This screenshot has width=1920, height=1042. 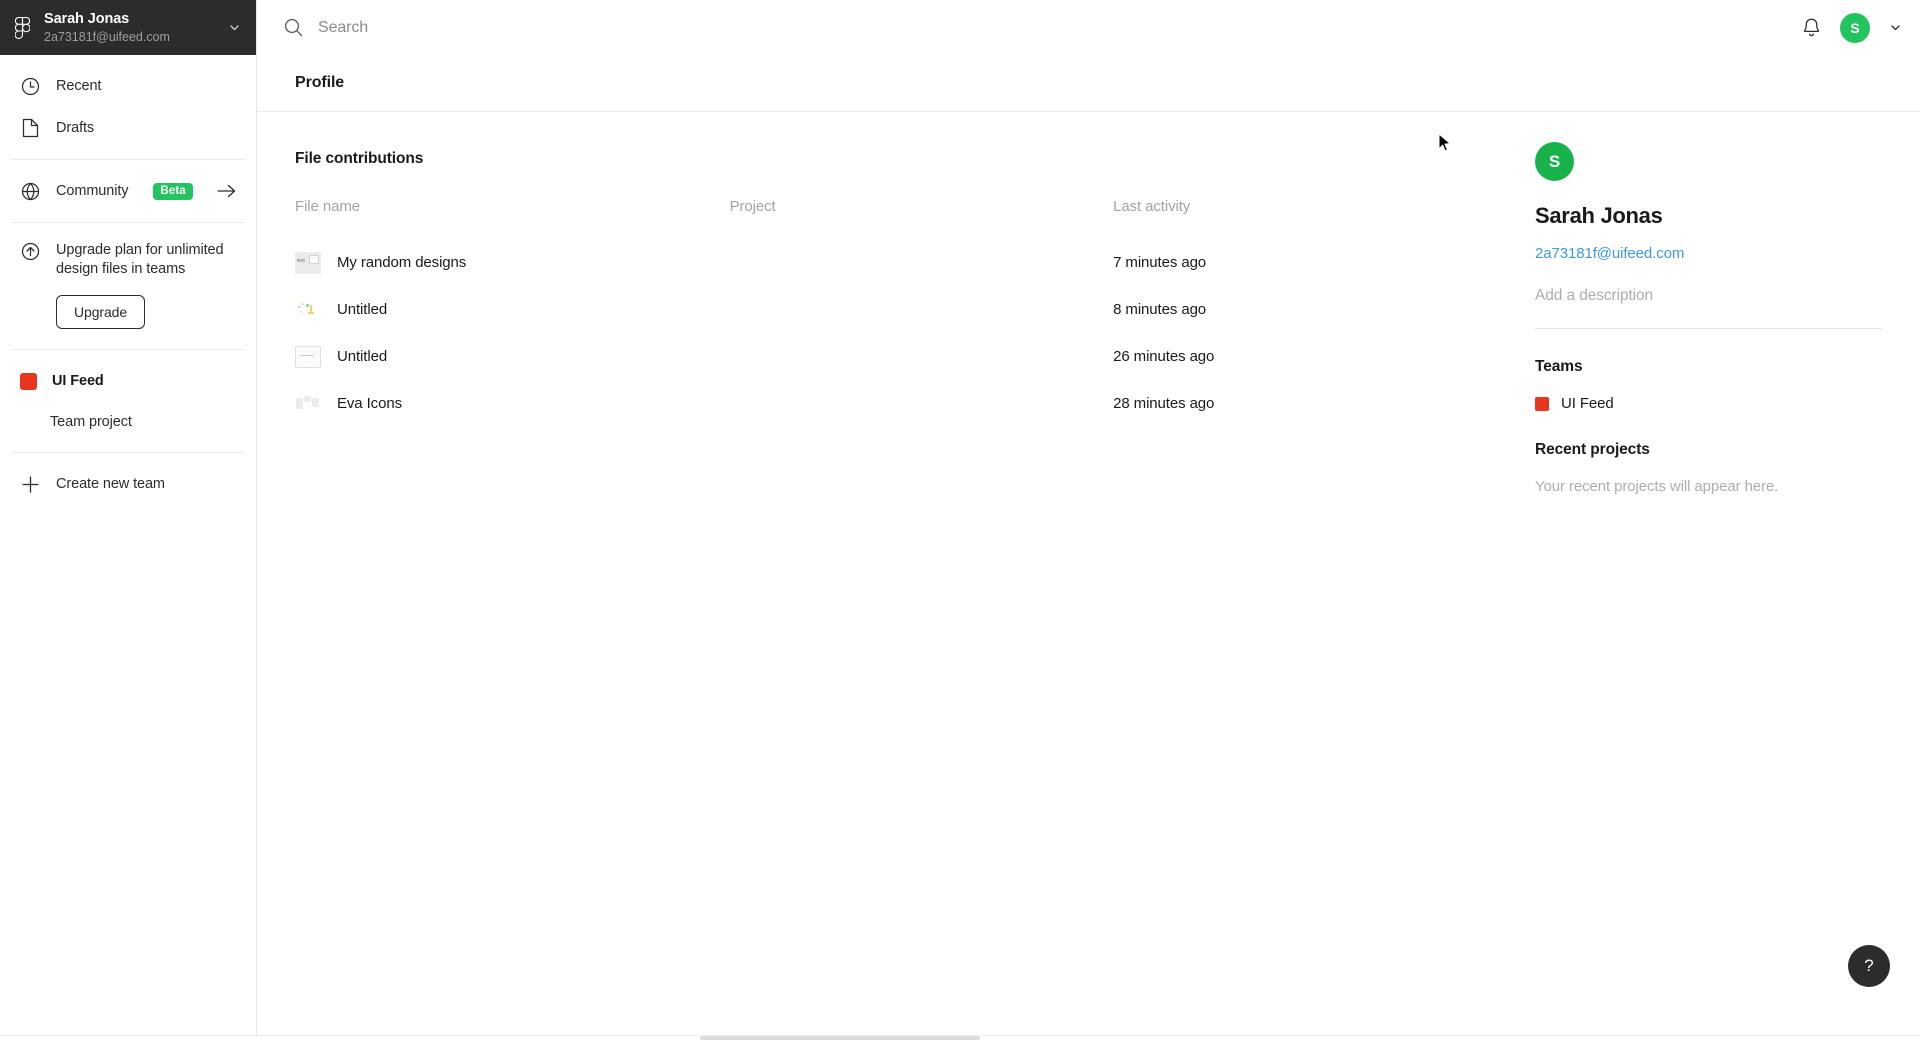 I want to click on figma-logo-icon, so click(x=22, y=28).